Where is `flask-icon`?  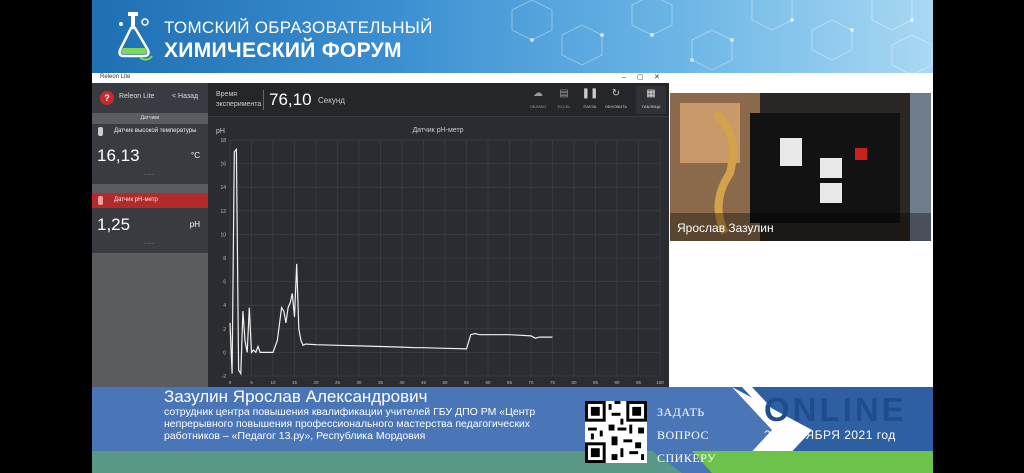
flask-icon is located at coordinates (100, 200).